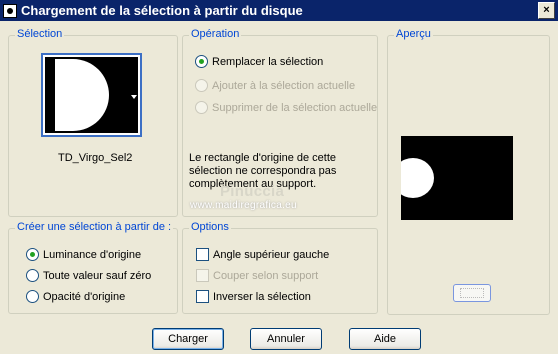  Describe the element at coordinates (263, 171) in the screenshot. I see `warning-line-2: sélection ne correspondra pas` at that location.